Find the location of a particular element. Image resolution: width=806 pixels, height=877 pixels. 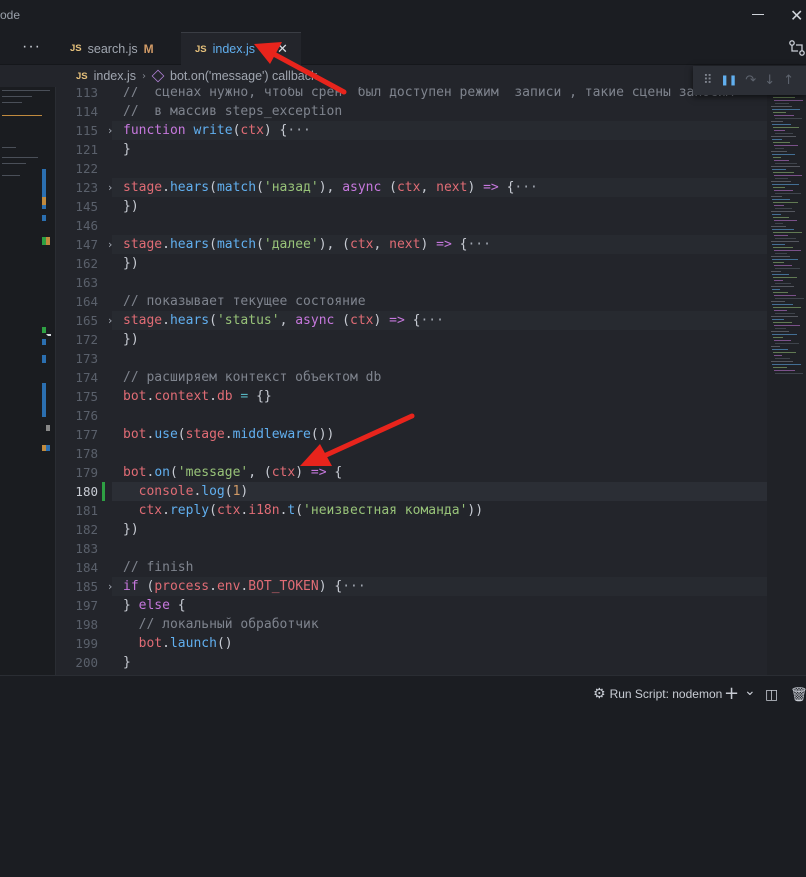

tab-bar: ··· JS search.js M JS index.js M ✕ is located at coordinates (403, 48).